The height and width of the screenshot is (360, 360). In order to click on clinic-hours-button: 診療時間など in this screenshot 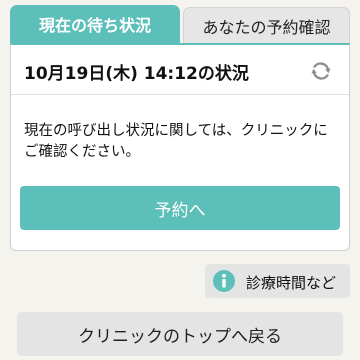, I will do `click(277, 281)`.